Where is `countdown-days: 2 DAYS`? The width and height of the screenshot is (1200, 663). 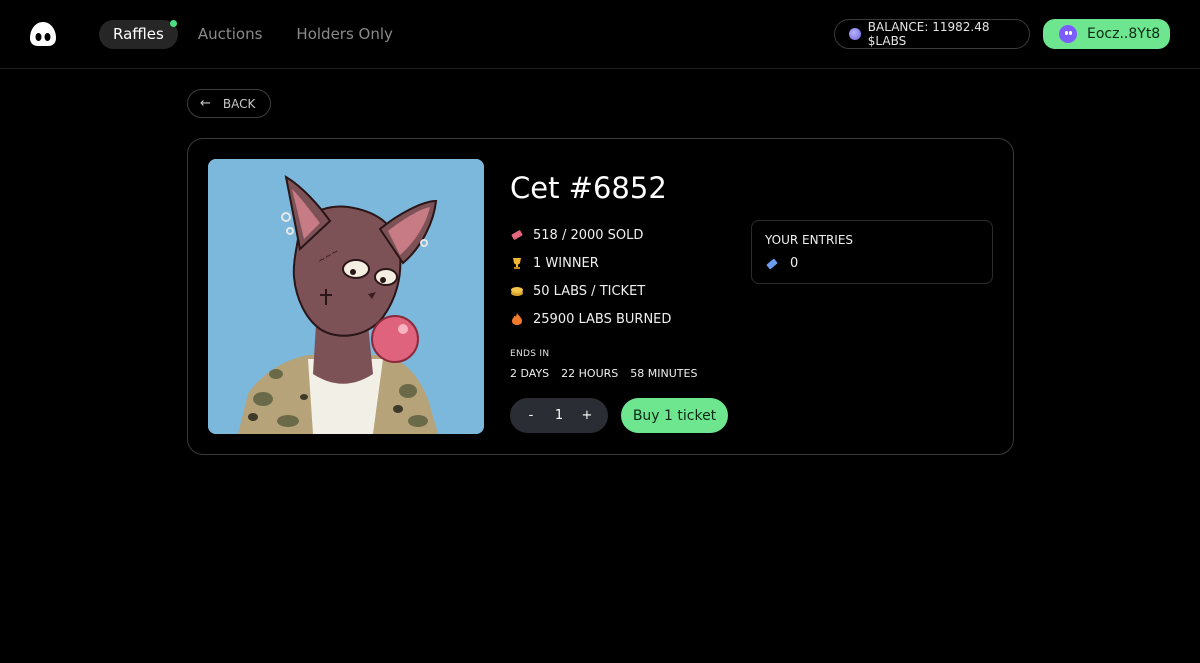
countdown-days: 2 DAYS is located at coordinates (530, 373).